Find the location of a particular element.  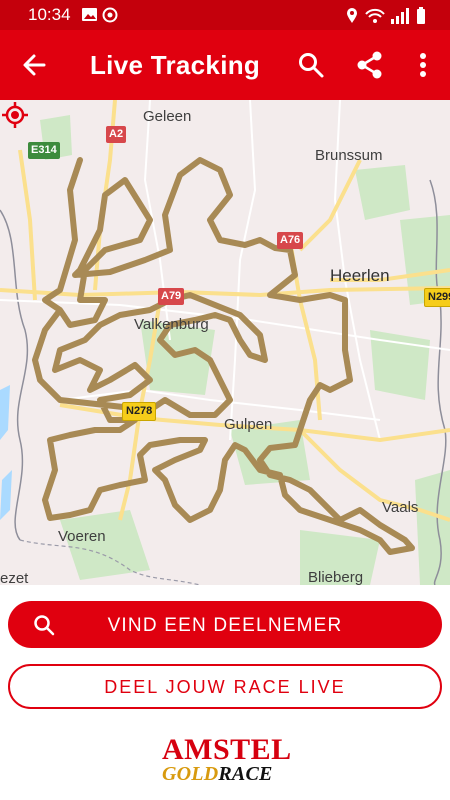

logo-race-text: RACE is located at coordinates (245, 774).